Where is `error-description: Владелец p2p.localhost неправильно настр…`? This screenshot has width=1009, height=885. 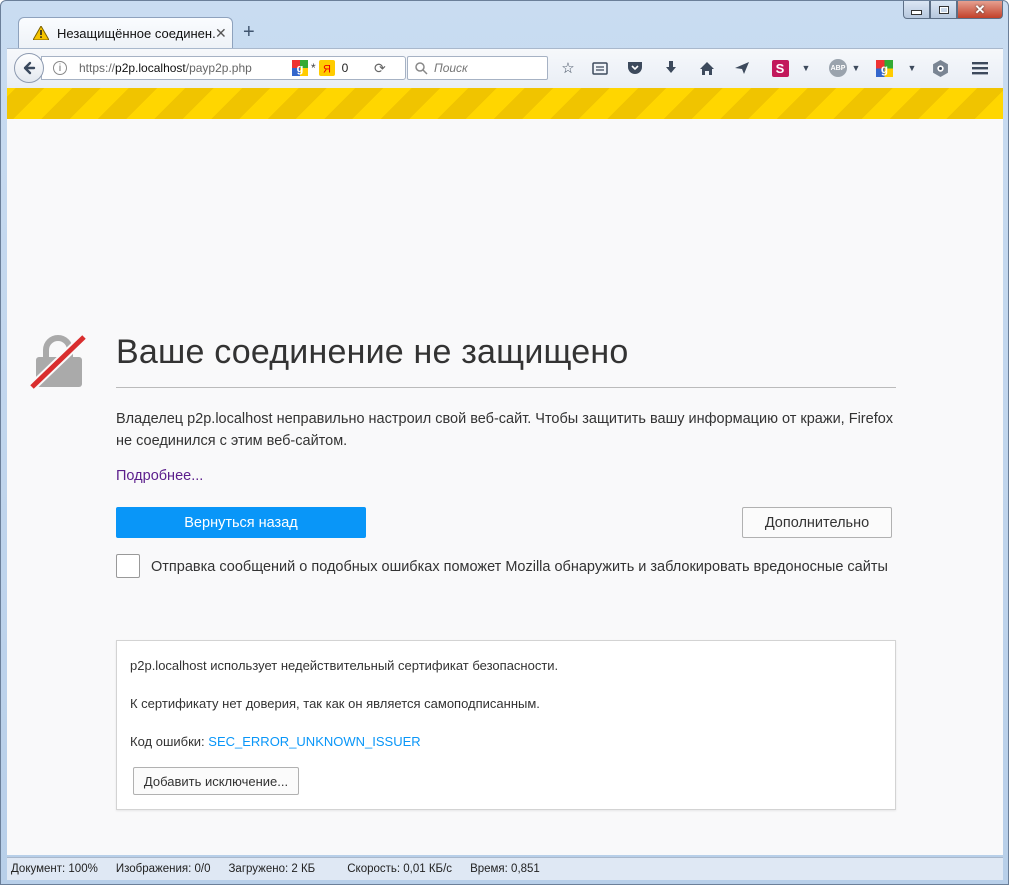
error-description: Владелец p2p.localhost неправильно настр… is located at coordinates (505, 430).